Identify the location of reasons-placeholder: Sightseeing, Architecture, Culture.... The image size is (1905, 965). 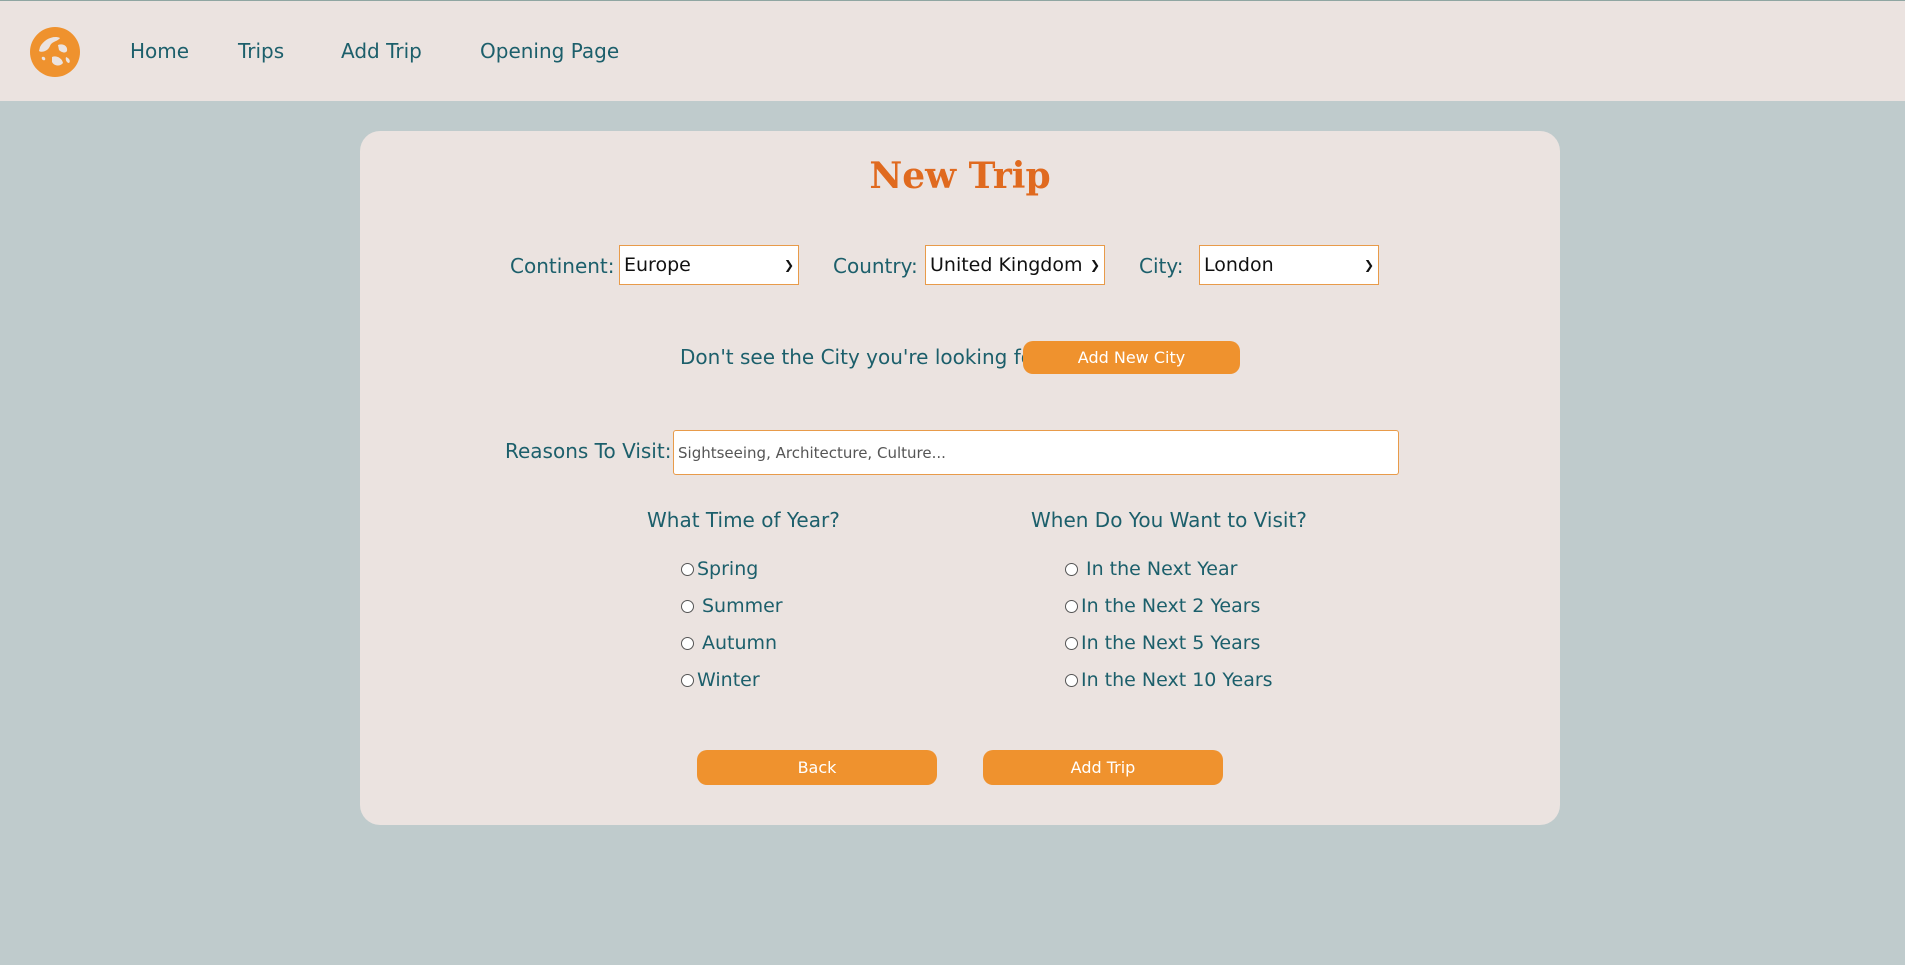
(812, 452).